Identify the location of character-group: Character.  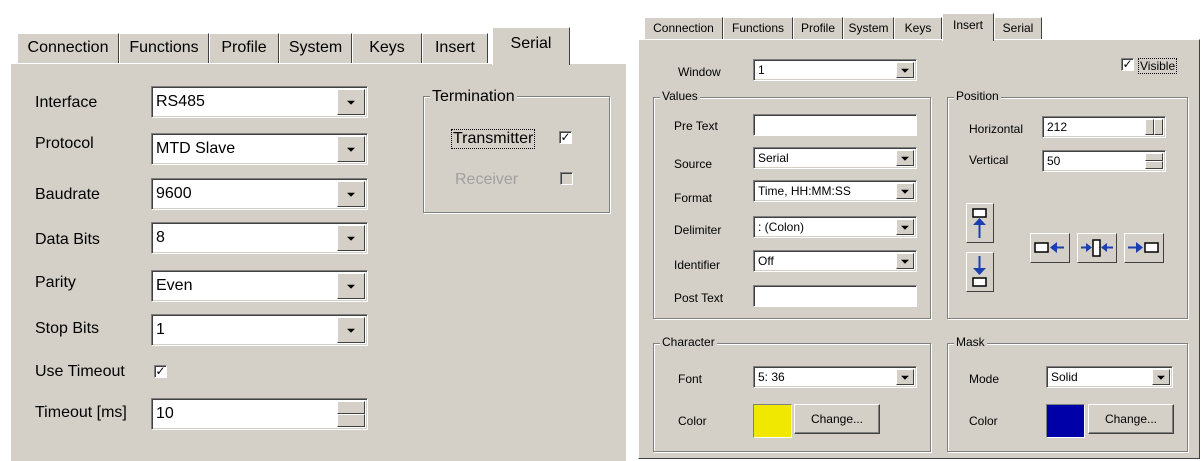
(792, 393).